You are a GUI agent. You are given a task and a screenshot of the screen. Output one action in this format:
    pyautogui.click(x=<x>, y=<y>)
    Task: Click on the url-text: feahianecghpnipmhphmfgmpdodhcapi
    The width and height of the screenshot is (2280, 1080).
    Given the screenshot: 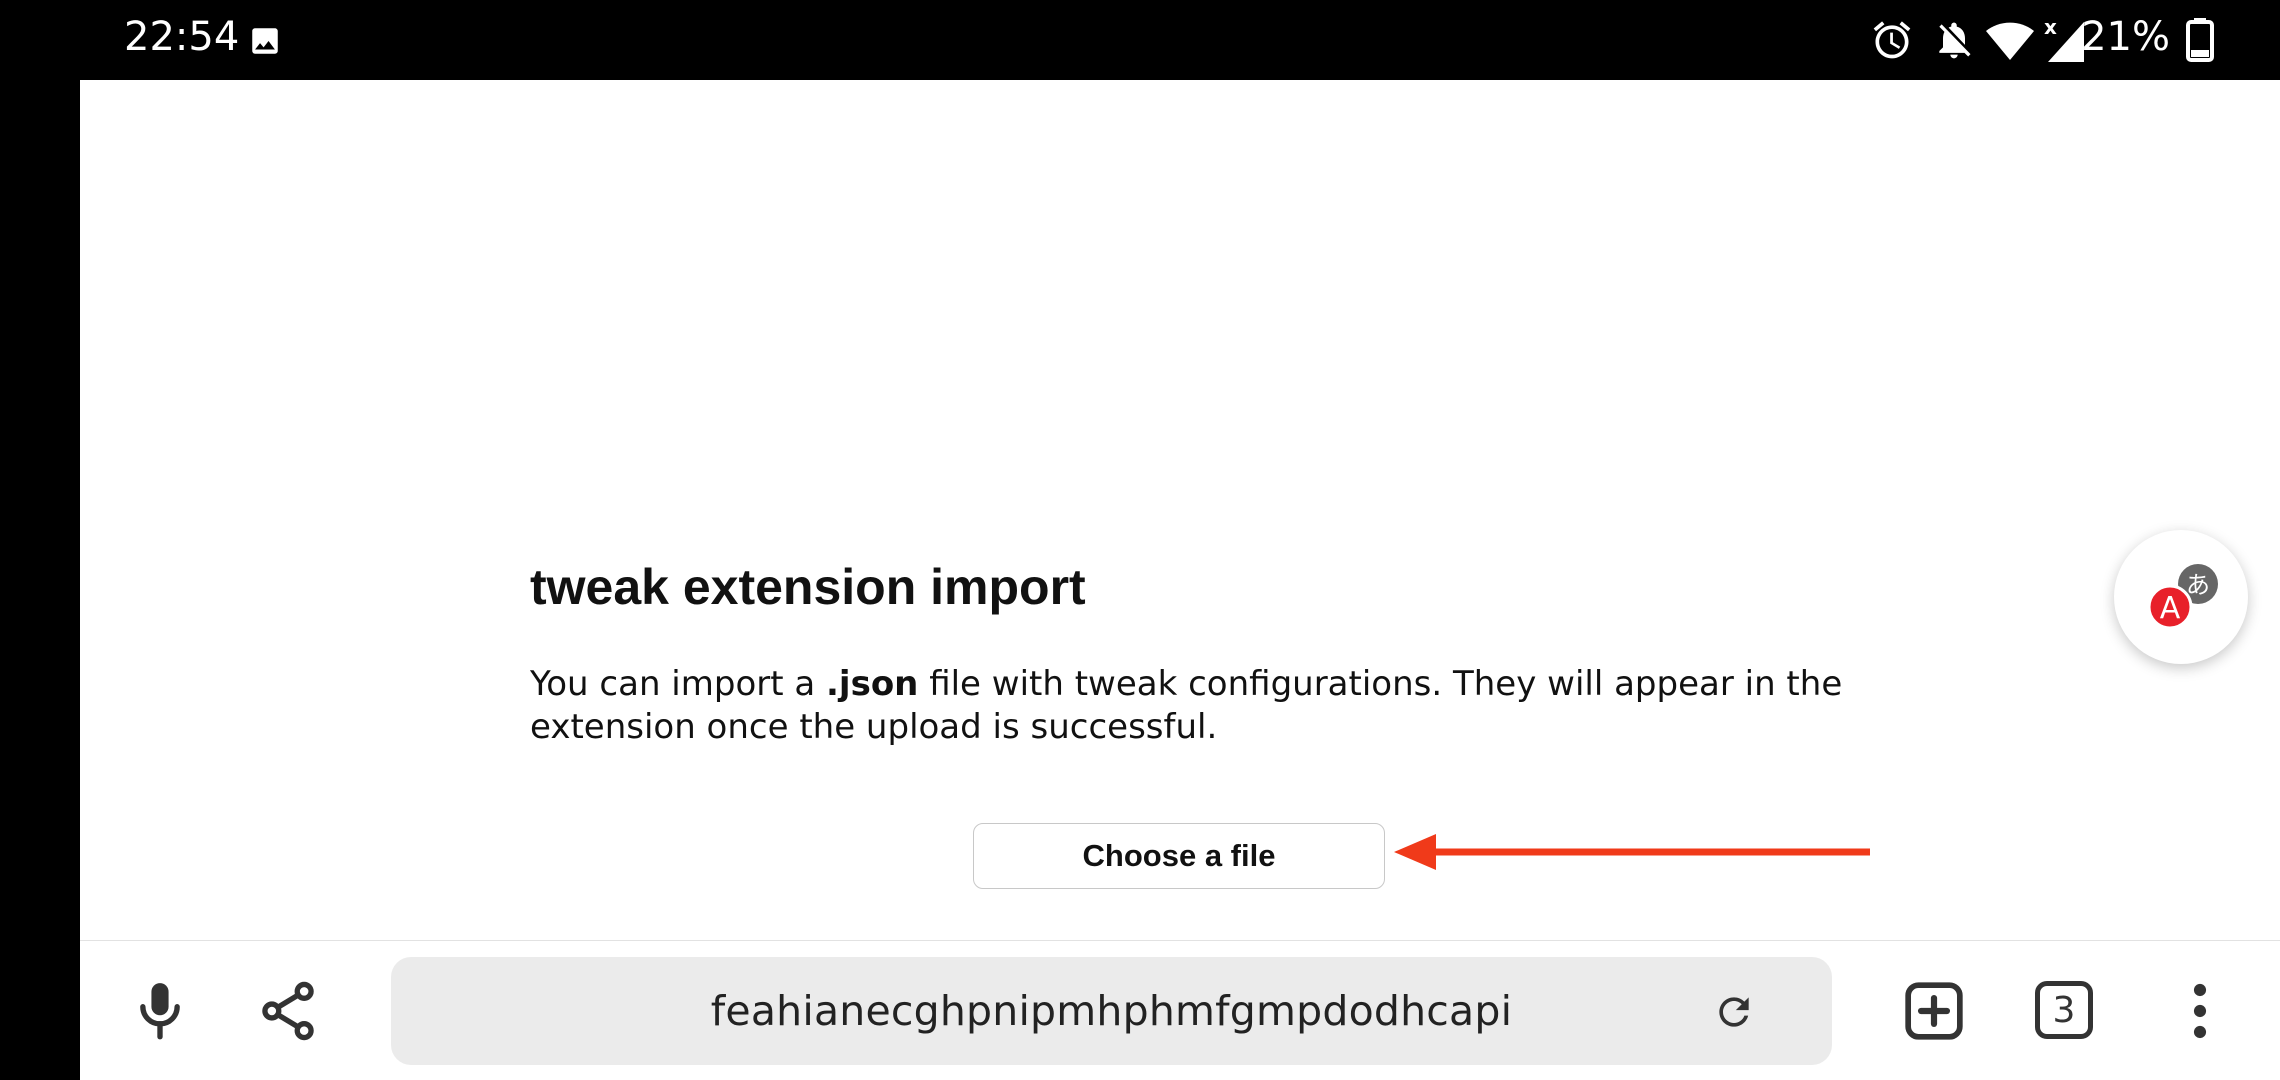 What is the action you would take?
    pyautogui.click(x=1111, y=1011)
    